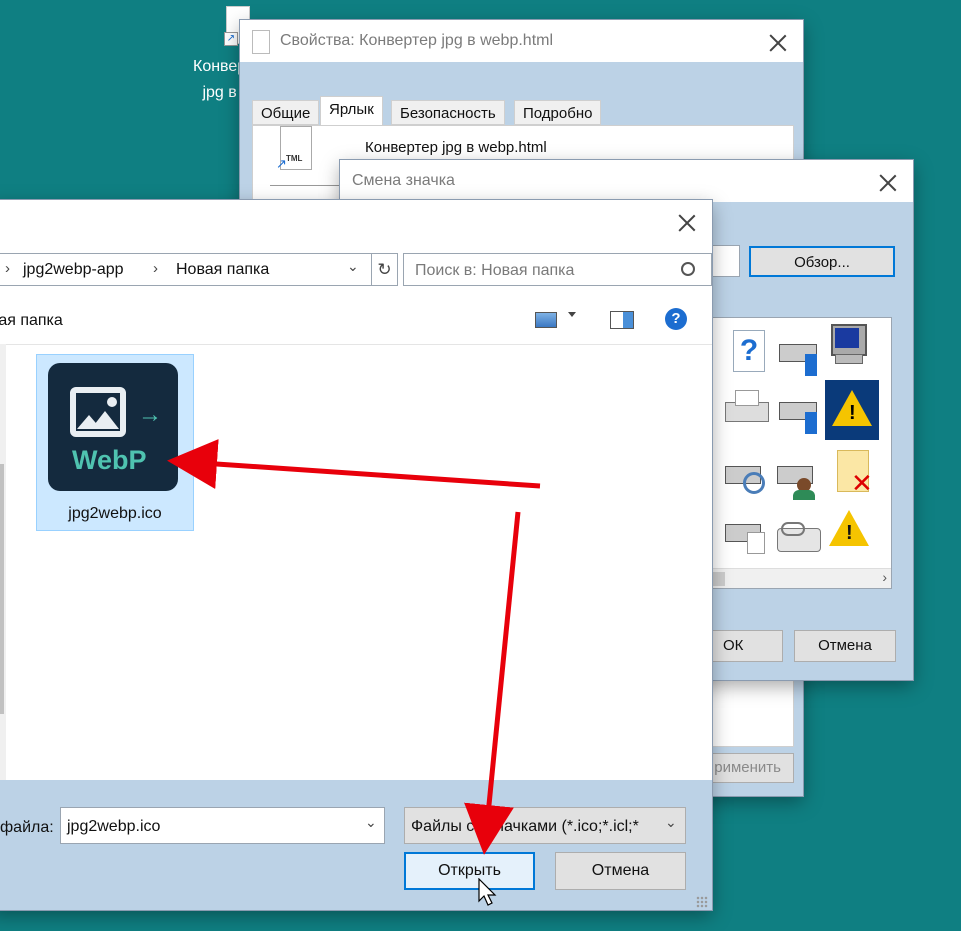  Describe the element at coordinates (354, 464) in the screenshot. I see `arrow-to-file` at that location.